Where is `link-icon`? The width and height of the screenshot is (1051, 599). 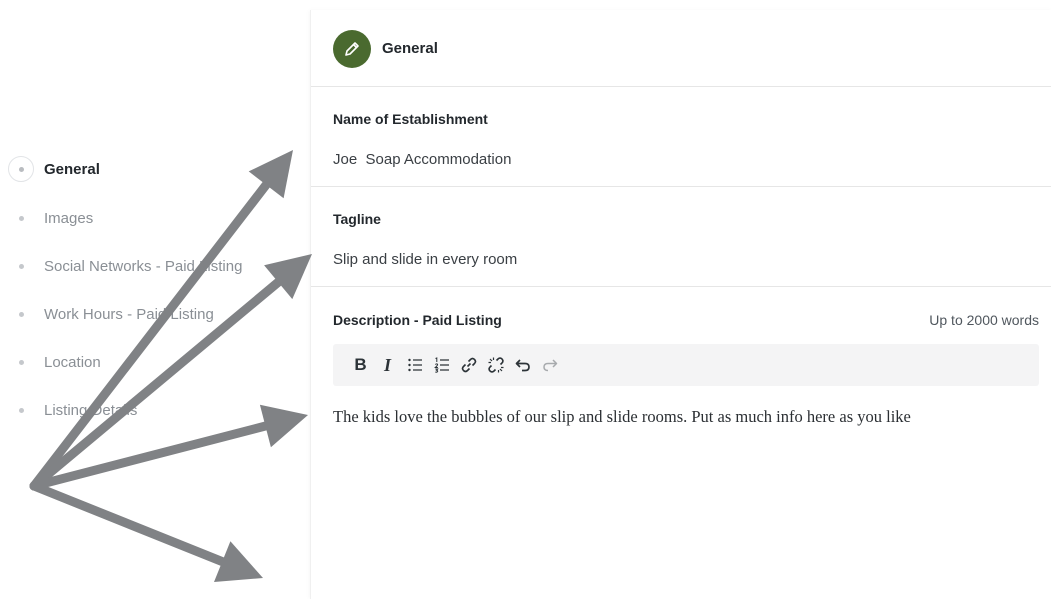 link-icon is located at coordinates (468, 365).